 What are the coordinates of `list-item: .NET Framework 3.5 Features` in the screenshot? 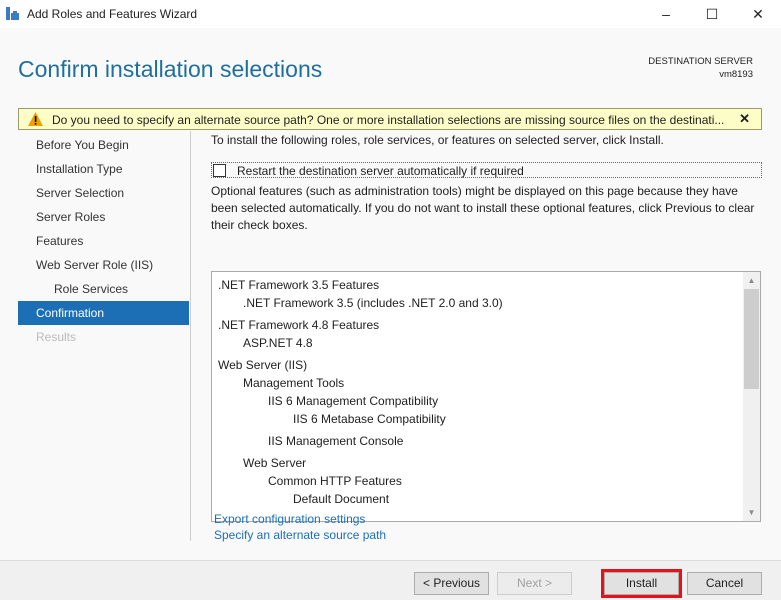 It's located at (299, 285).